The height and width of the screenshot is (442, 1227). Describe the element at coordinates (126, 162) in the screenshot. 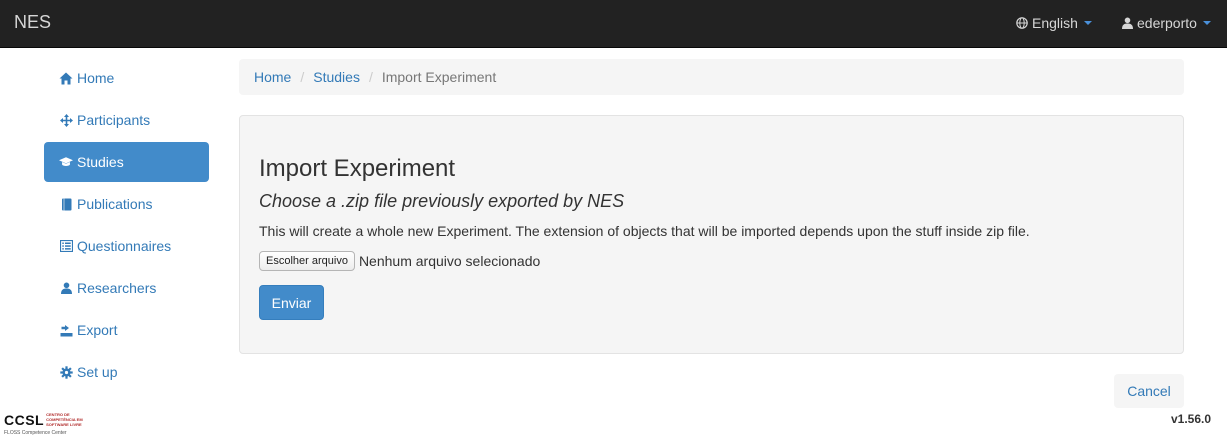

I see `sidebar-item-studies: Studies` at that location.